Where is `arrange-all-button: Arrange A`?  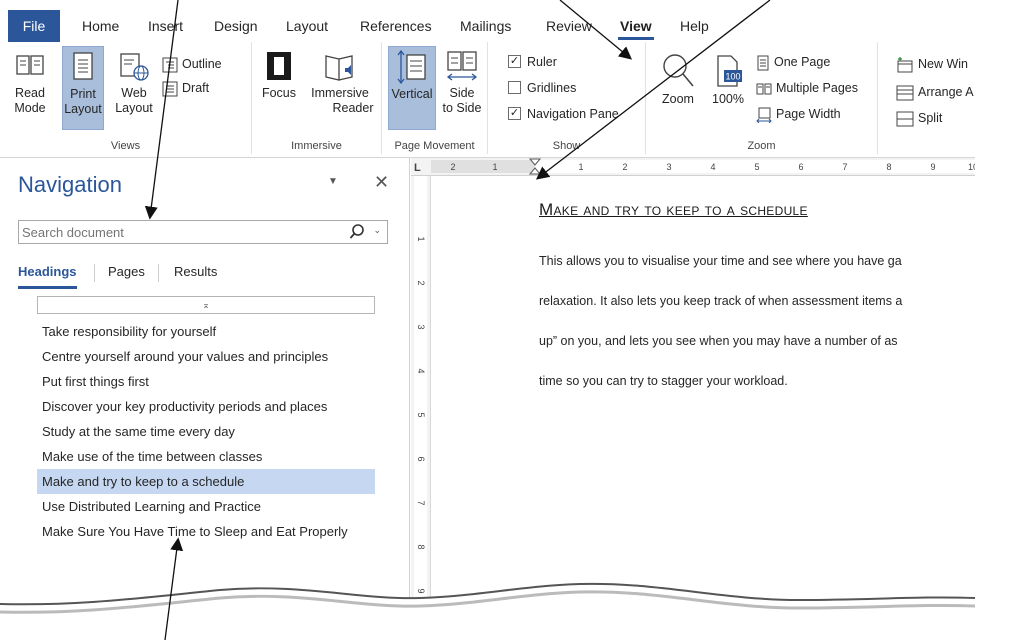 arrange-all-button: Arrange A is located at coordinates (935, 92).